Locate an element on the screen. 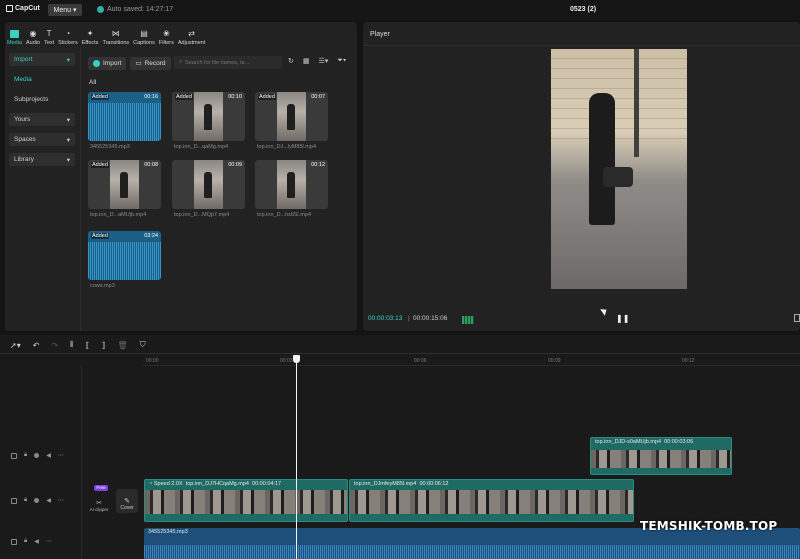  tab-captions: ▤ Captions is located at coordinates (144, 35).